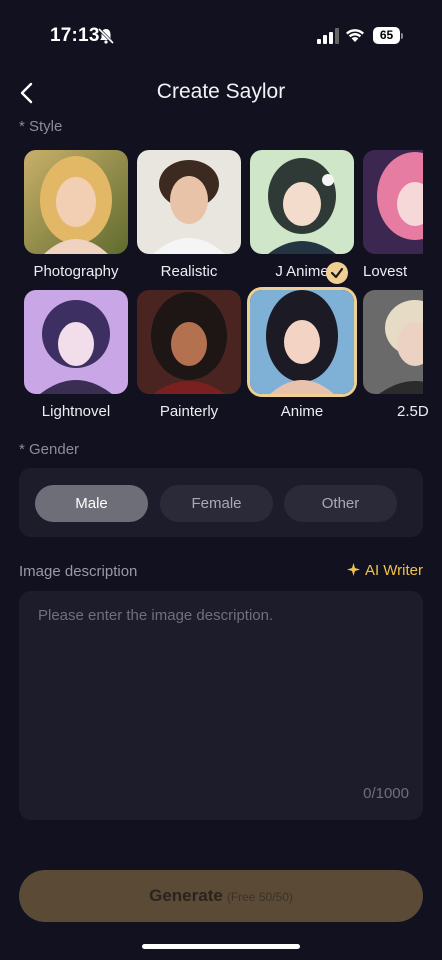 The width and height of the screenshot is (442, 960). Describe the element at coordinates (76, 202) in the screenshot. I see `photography-thumbnail` at that location.